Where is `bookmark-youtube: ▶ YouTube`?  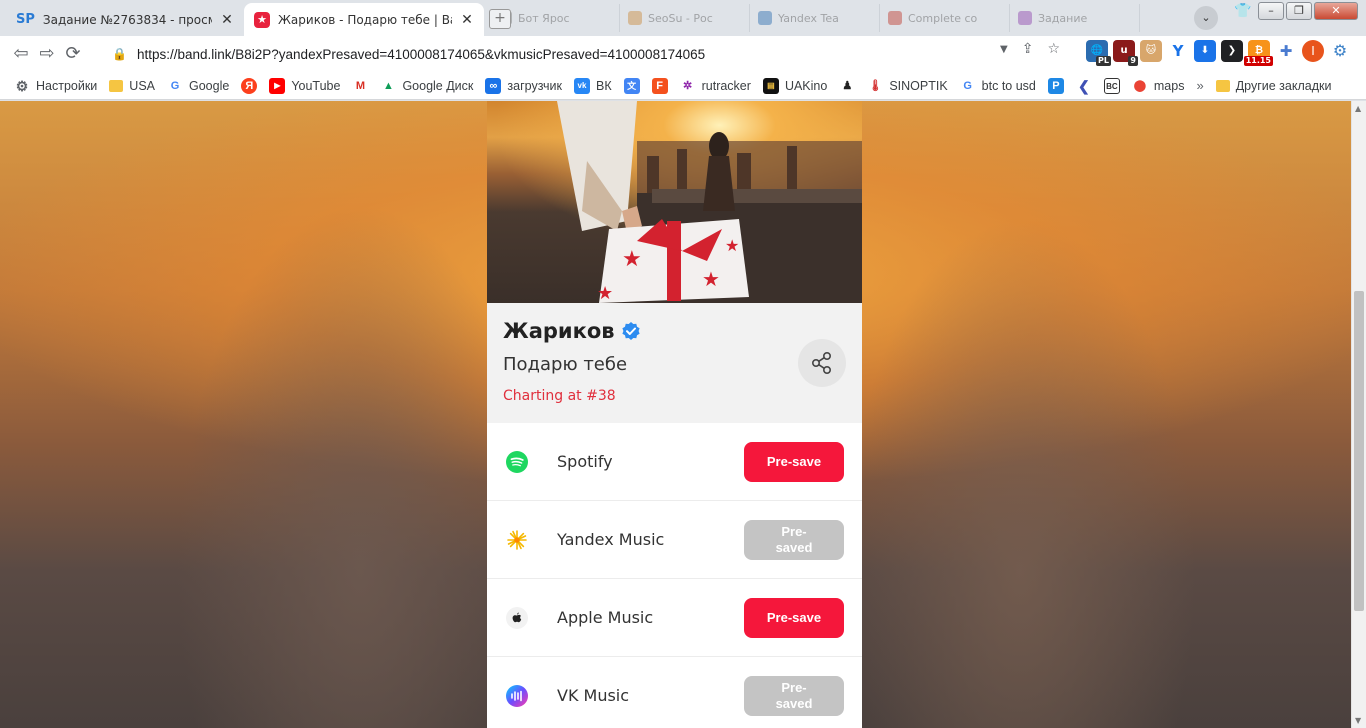 bookmark-youtube: ▶ YouTube is located at coordinates (304, 85).